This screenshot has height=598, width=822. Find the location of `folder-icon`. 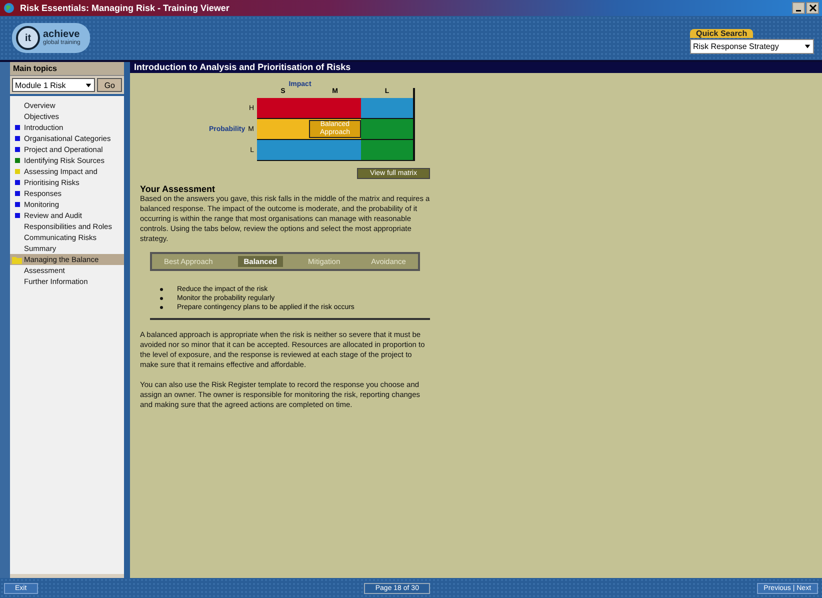

folder-icon is located at coordinates (17, 260).